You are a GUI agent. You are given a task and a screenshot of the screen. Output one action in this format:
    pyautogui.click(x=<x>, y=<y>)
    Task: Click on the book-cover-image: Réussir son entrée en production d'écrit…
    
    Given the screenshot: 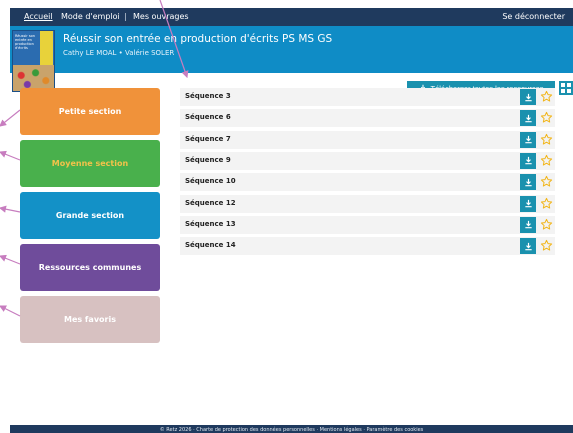 What is the action you would take?
    pyautogui.click(x=33, y=61)
    